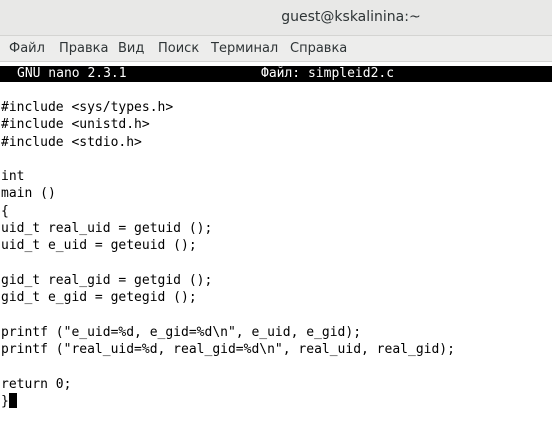 This screenshot has height=424, width=552. I want to click on code-line-last: }, so click(228, 401).